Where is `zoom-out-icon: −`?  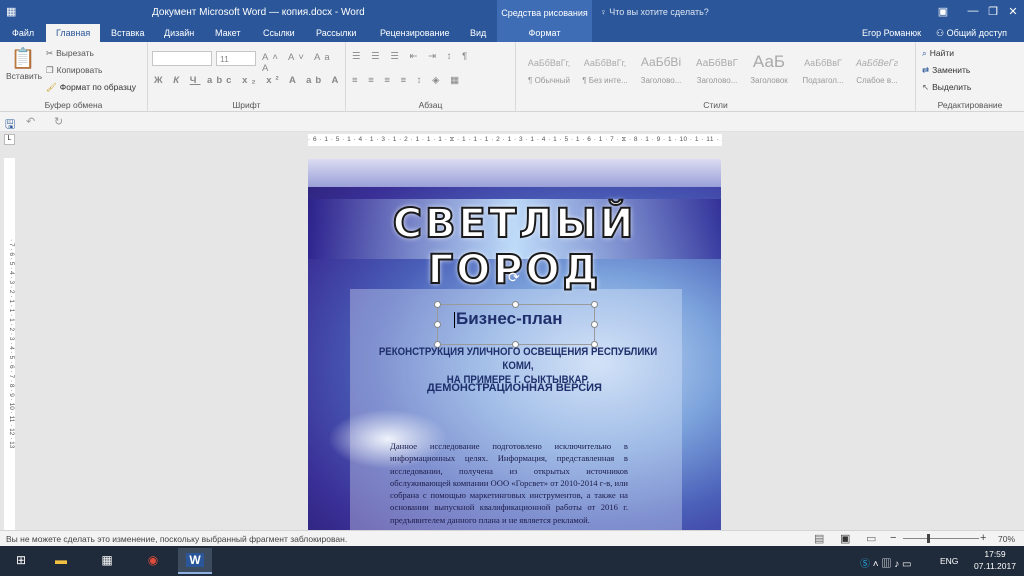 zoom-out-icon: − is located at coordinates (893, 538).